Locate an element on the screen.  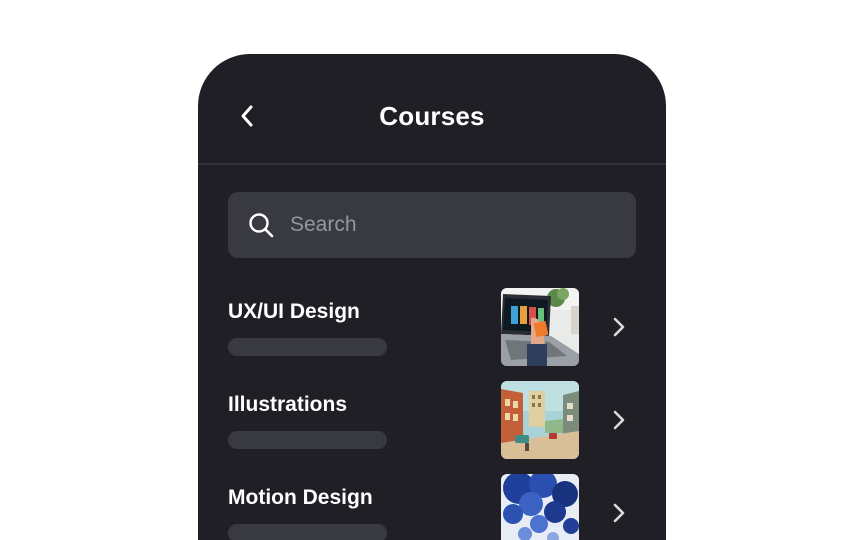
search-input is located at coordinates (440, 225).